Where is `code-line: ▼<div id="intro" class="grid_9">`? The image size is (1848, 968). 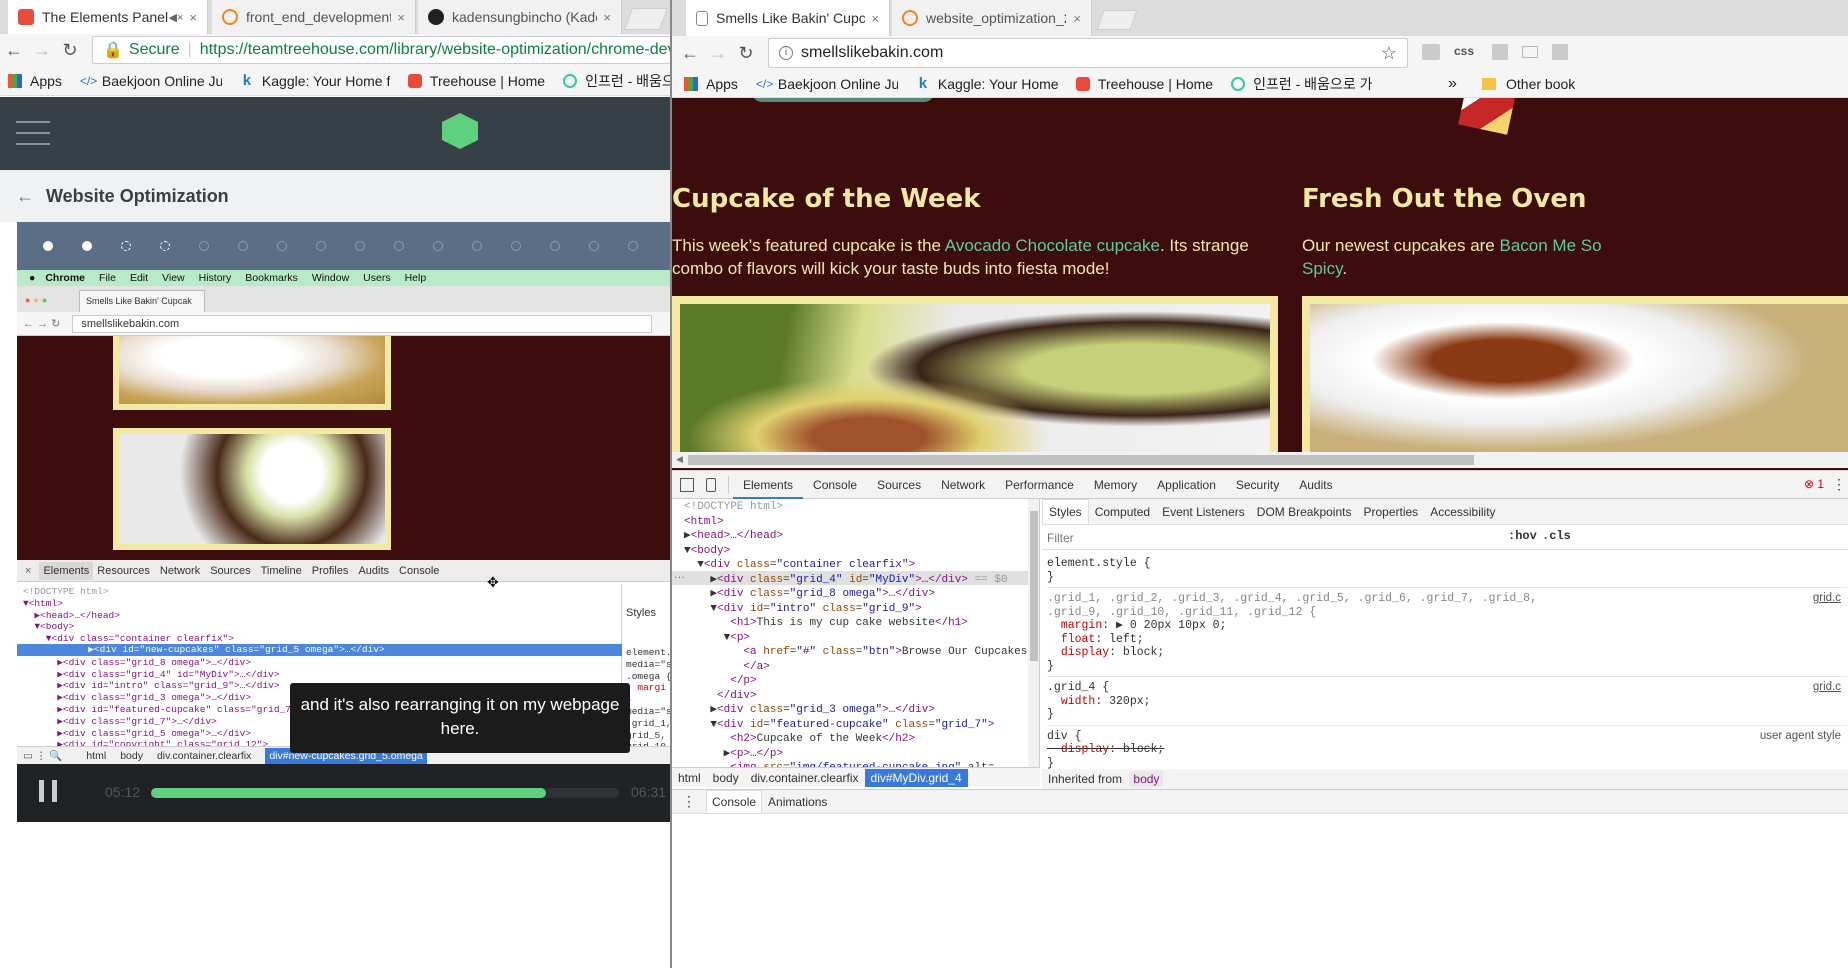
code-line: ▼<div id="intro" class="grid_9"> is located at coordinates (855, 609).